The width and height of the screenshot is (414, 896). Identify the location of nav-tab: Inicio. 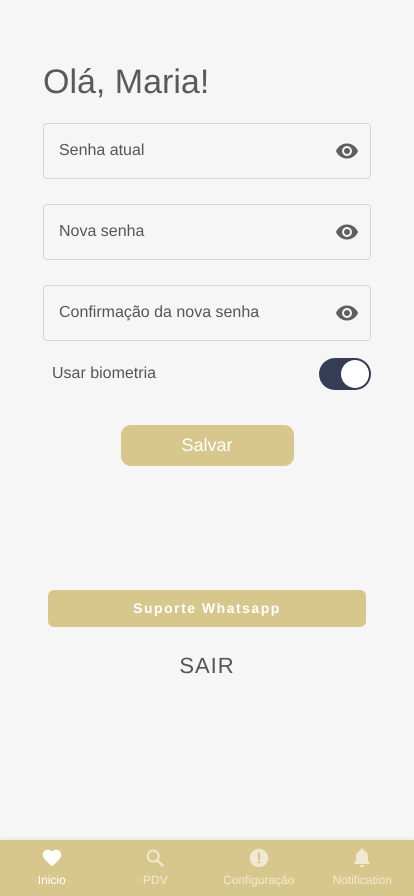
(52, 868).